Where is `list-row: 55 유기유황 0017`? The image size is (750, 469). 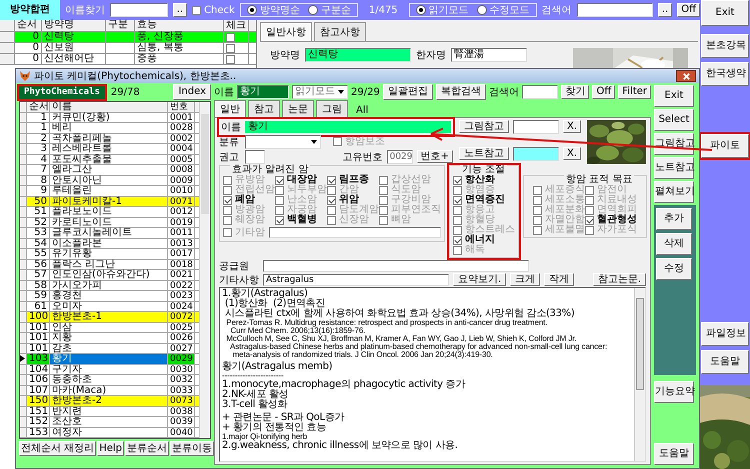 list-row: 55 유기유황 0017 is located at coordinates (110, 254).